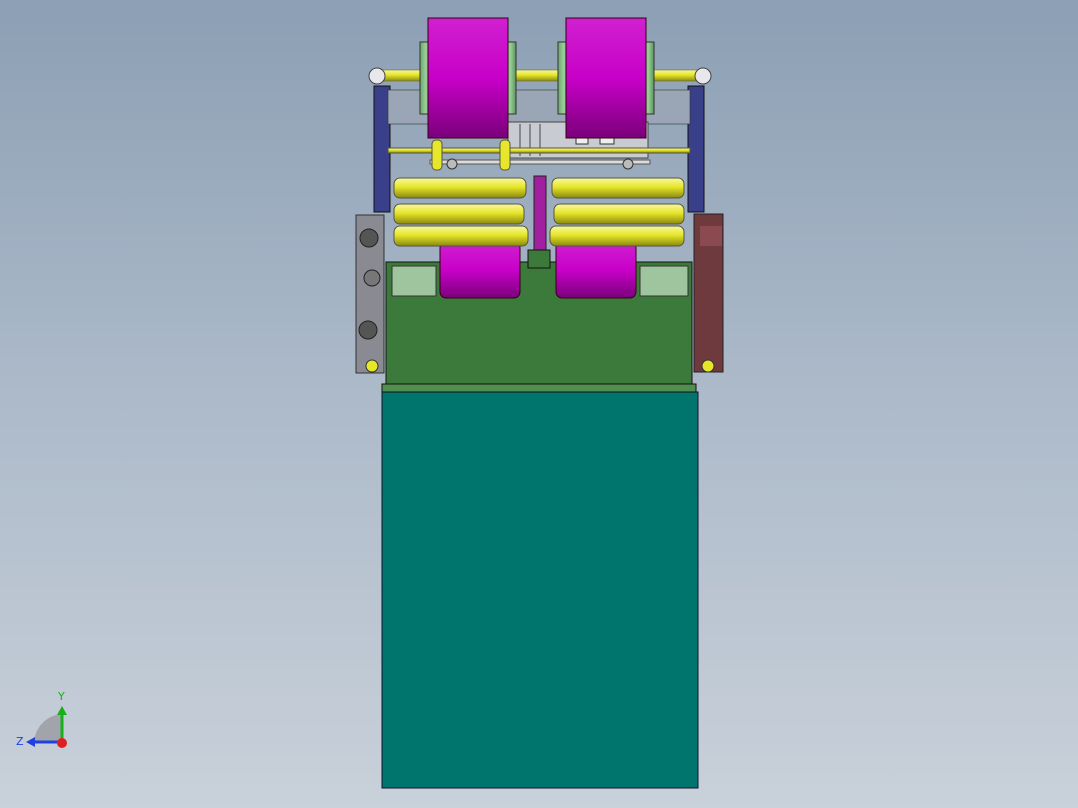  Describe the element at coordinates (437, 155) in the screenshot. I see `clamp-left` at that location.